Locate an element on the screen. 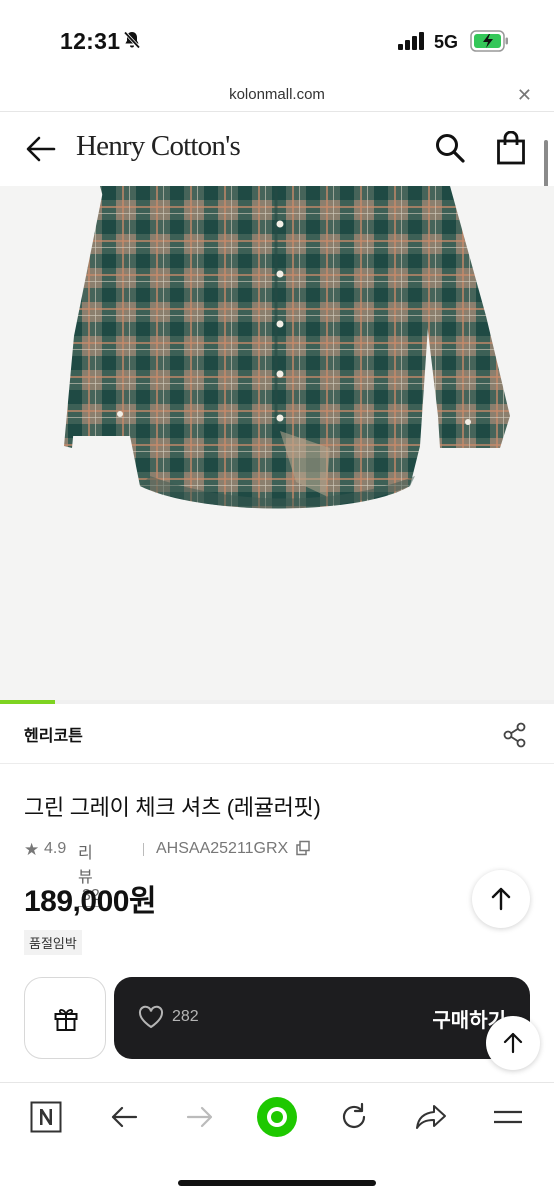  product-price: 189,000원 is located at coordinates (90, 901).